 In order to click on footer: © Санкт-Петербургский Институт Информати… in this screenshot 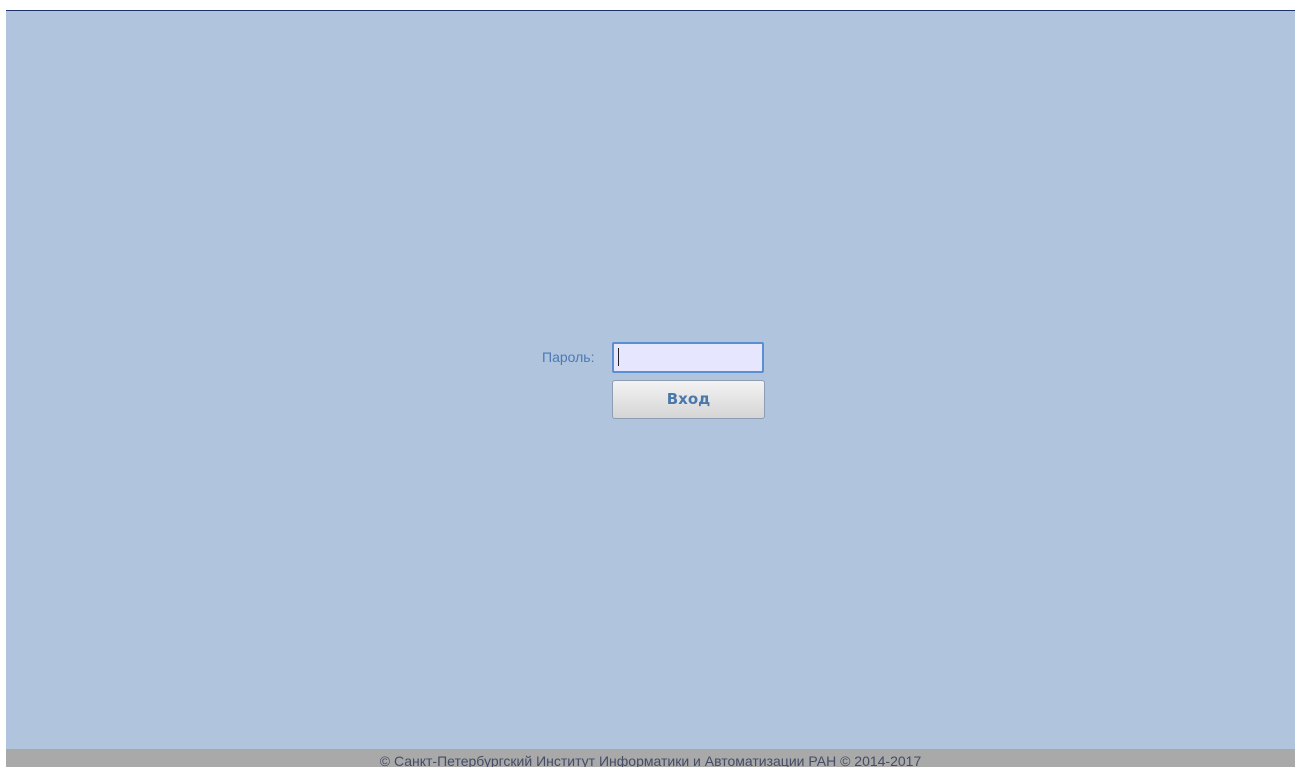, I will do `click(650, 758)`.